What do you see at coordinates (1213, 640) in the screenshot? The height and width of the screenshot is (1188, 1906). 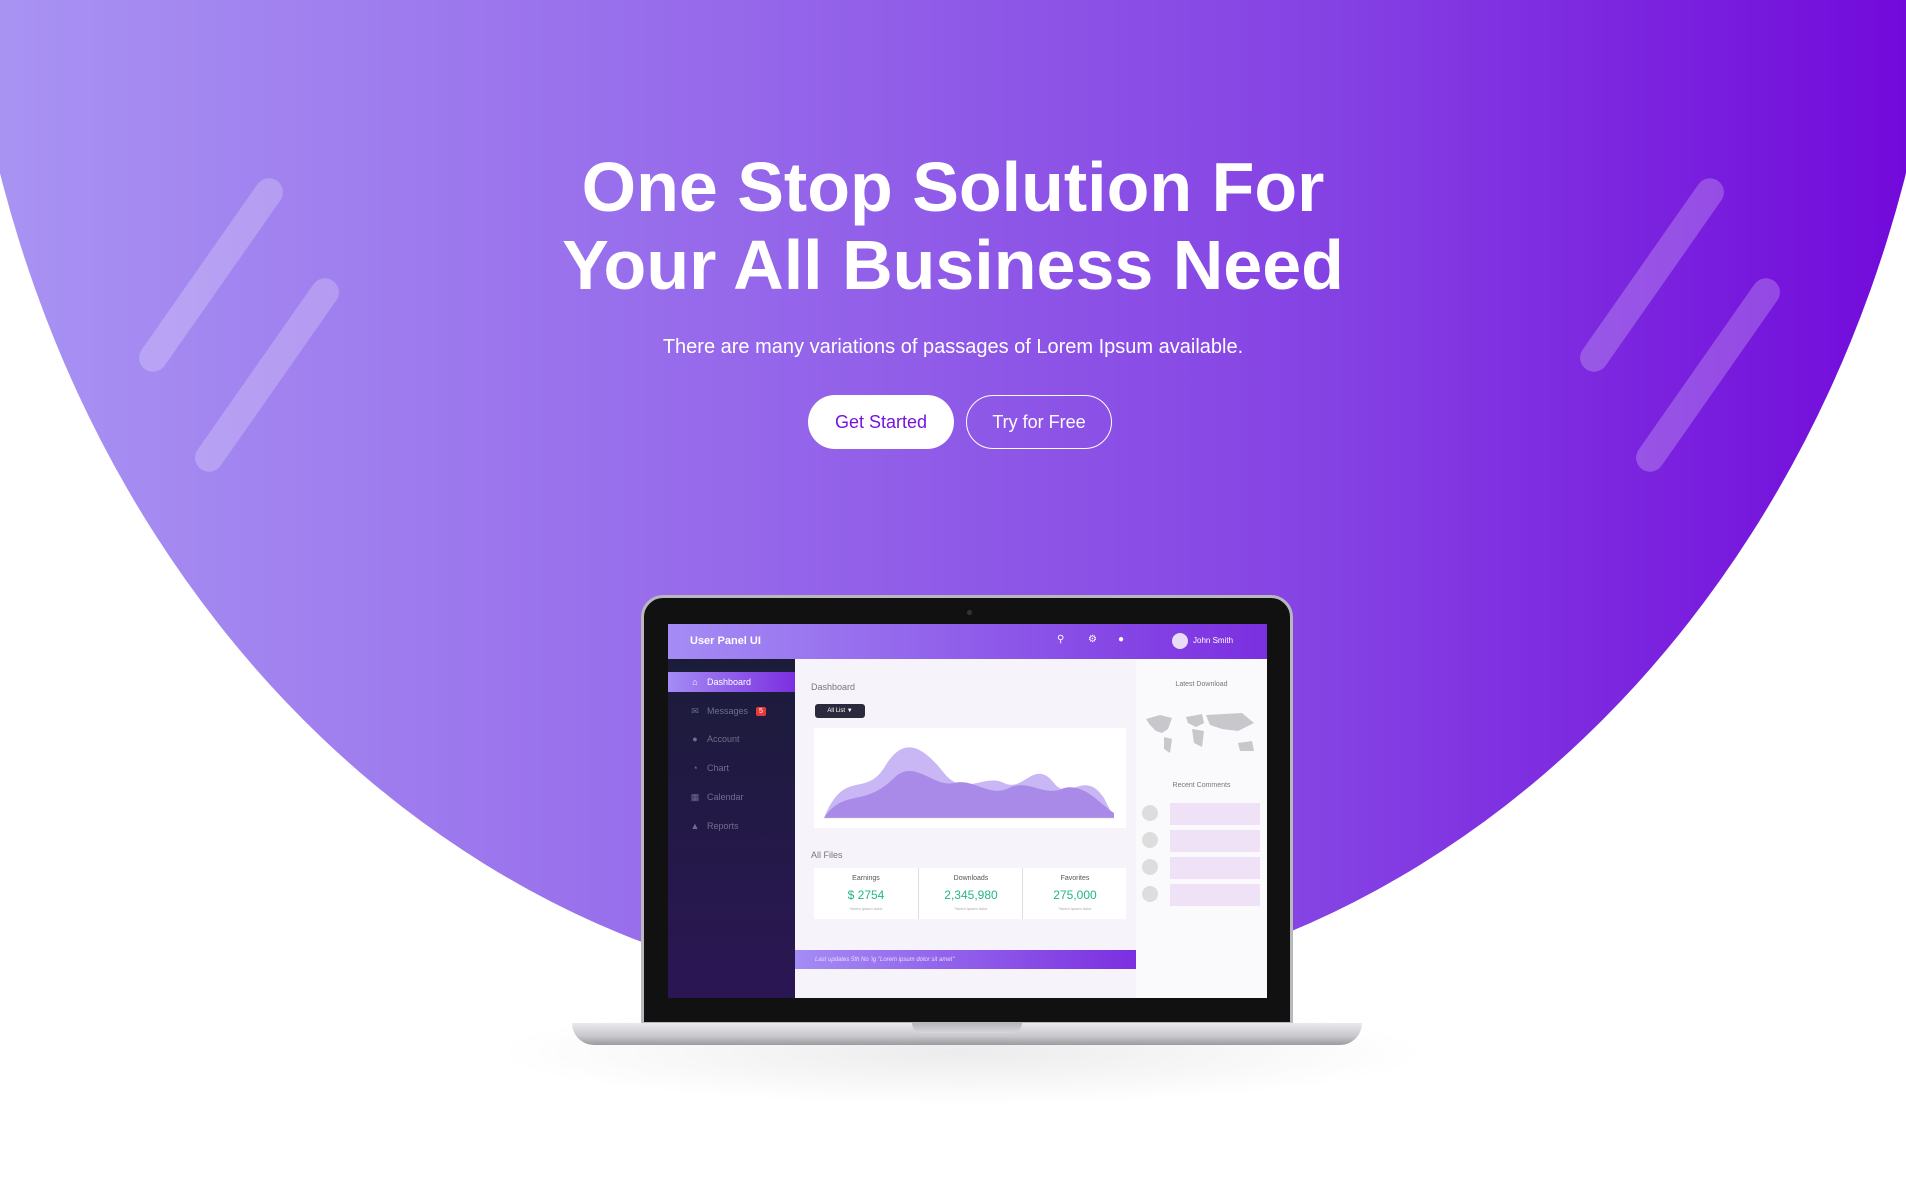 I see `dashboard-user-name: John Smith` at bounding box center [1213, 640].